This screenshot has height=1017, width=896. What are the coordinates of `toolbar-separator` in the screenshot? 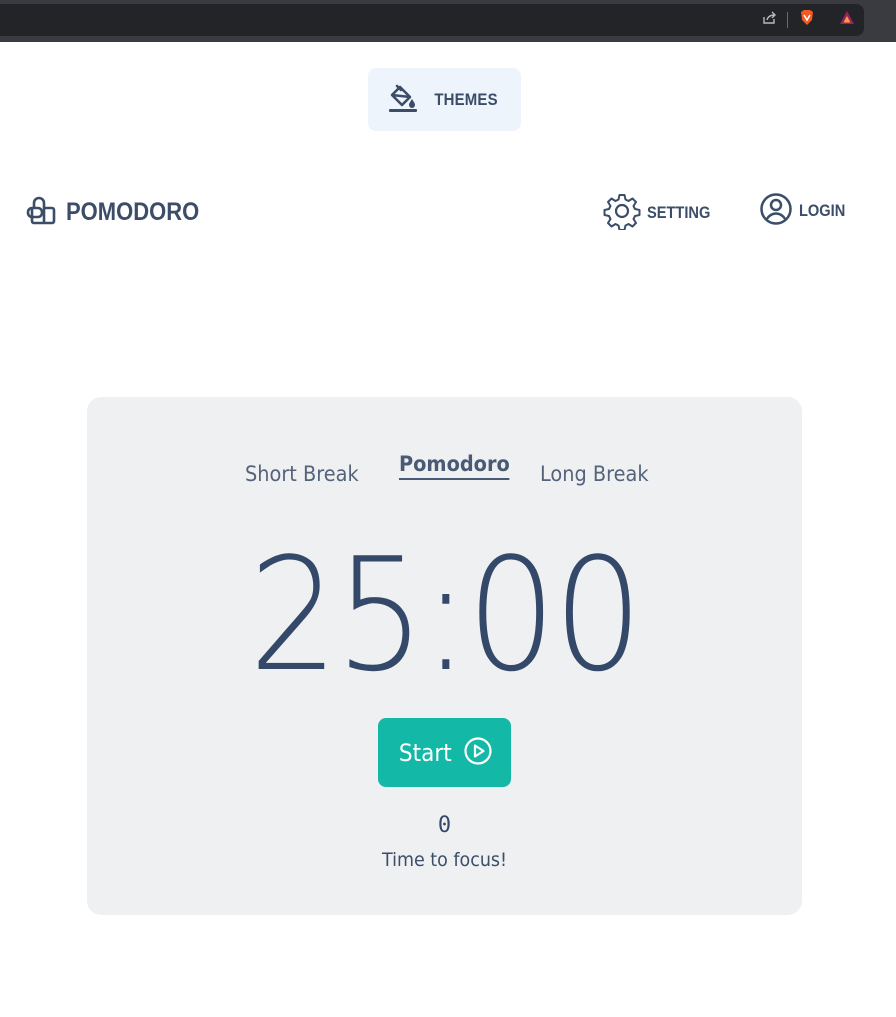 It's located at (787, 20).